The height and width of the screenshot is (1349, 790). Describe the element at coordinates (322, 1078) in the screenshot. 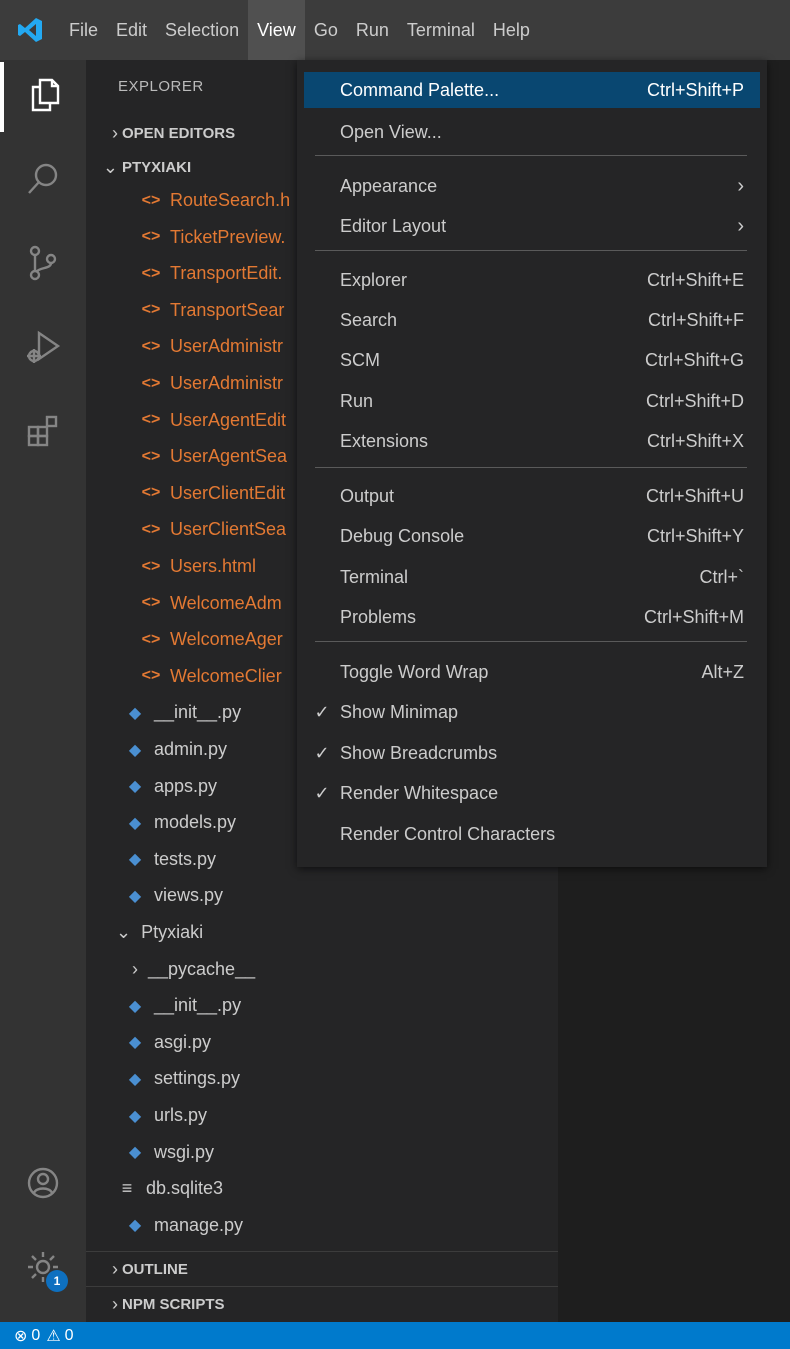

I see `file-tree-item: ◆ settings.py` at that location.